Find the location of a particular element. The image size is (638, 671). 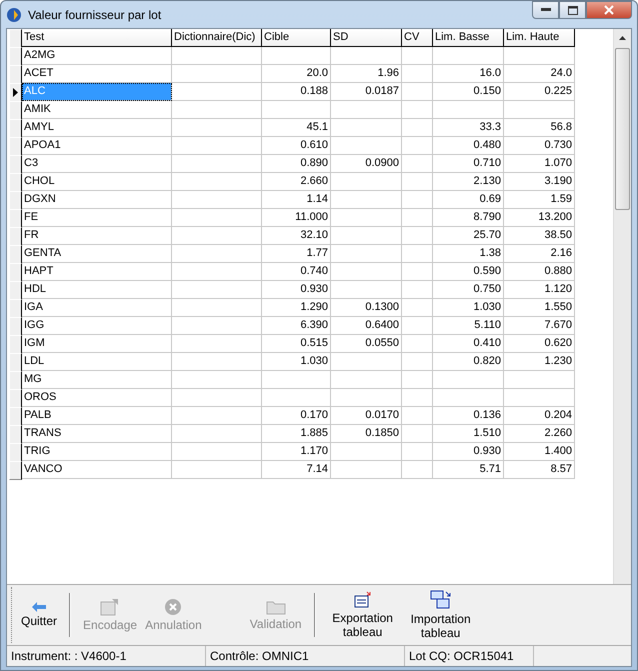

table-cell: C3 is located at coordinates (97, 164).